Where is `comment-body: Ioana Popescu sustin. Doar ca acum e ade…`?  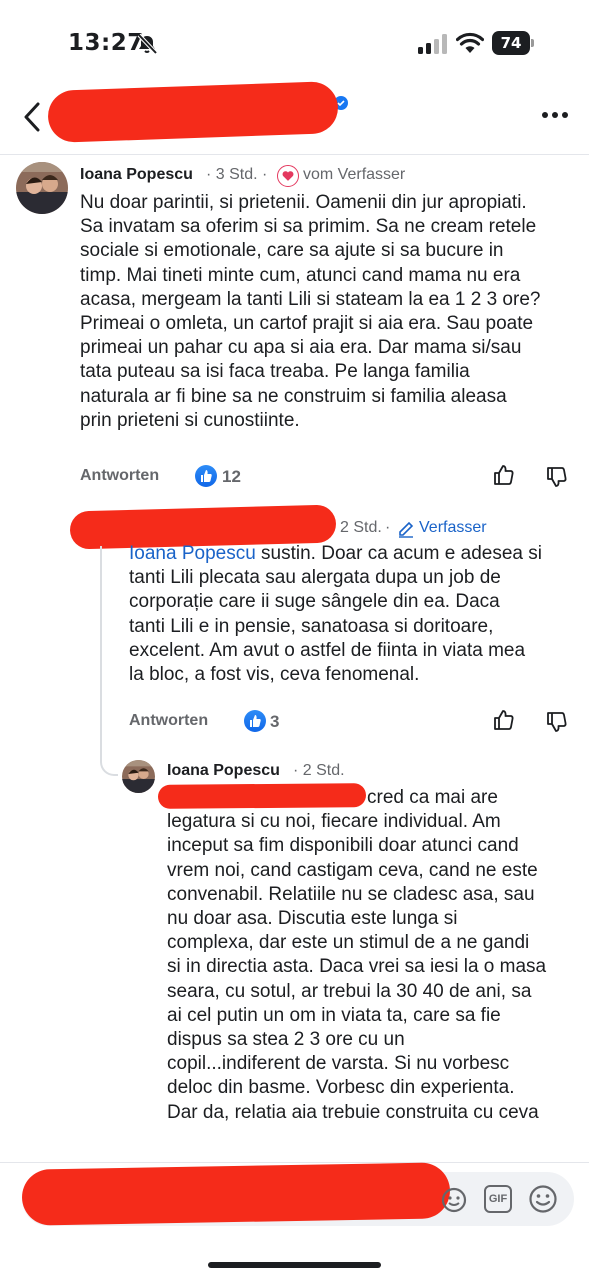 comment-body: Ioana Popescu sustin. Doar ca acum e ade… is located at coordinates (354, 614).